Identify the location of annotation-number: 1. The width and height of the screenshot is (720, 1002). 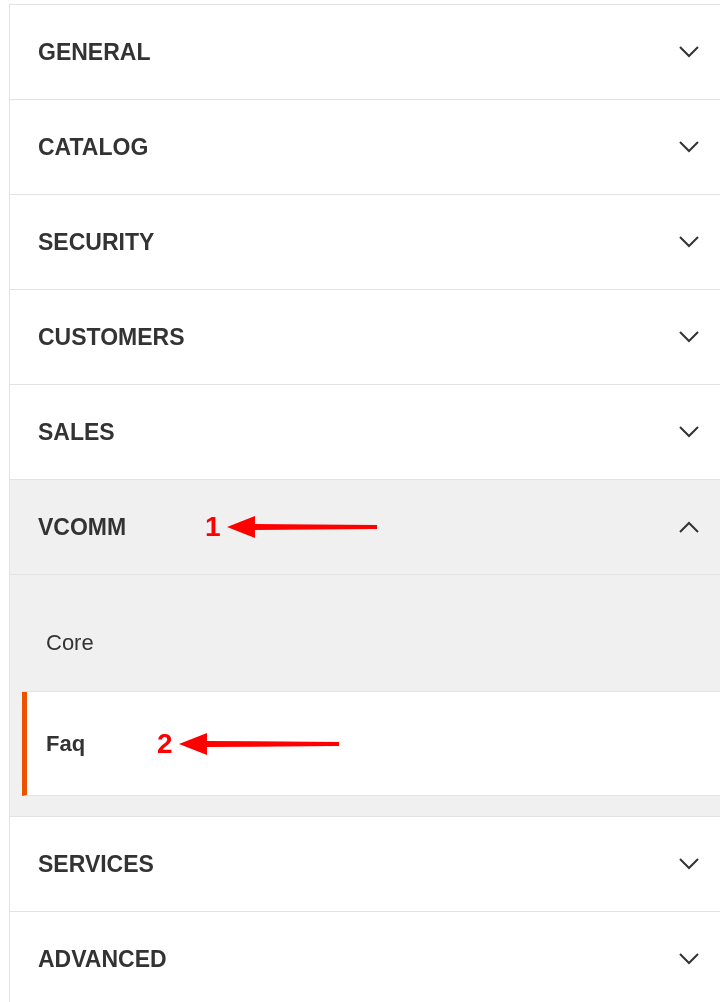
(213, 527).